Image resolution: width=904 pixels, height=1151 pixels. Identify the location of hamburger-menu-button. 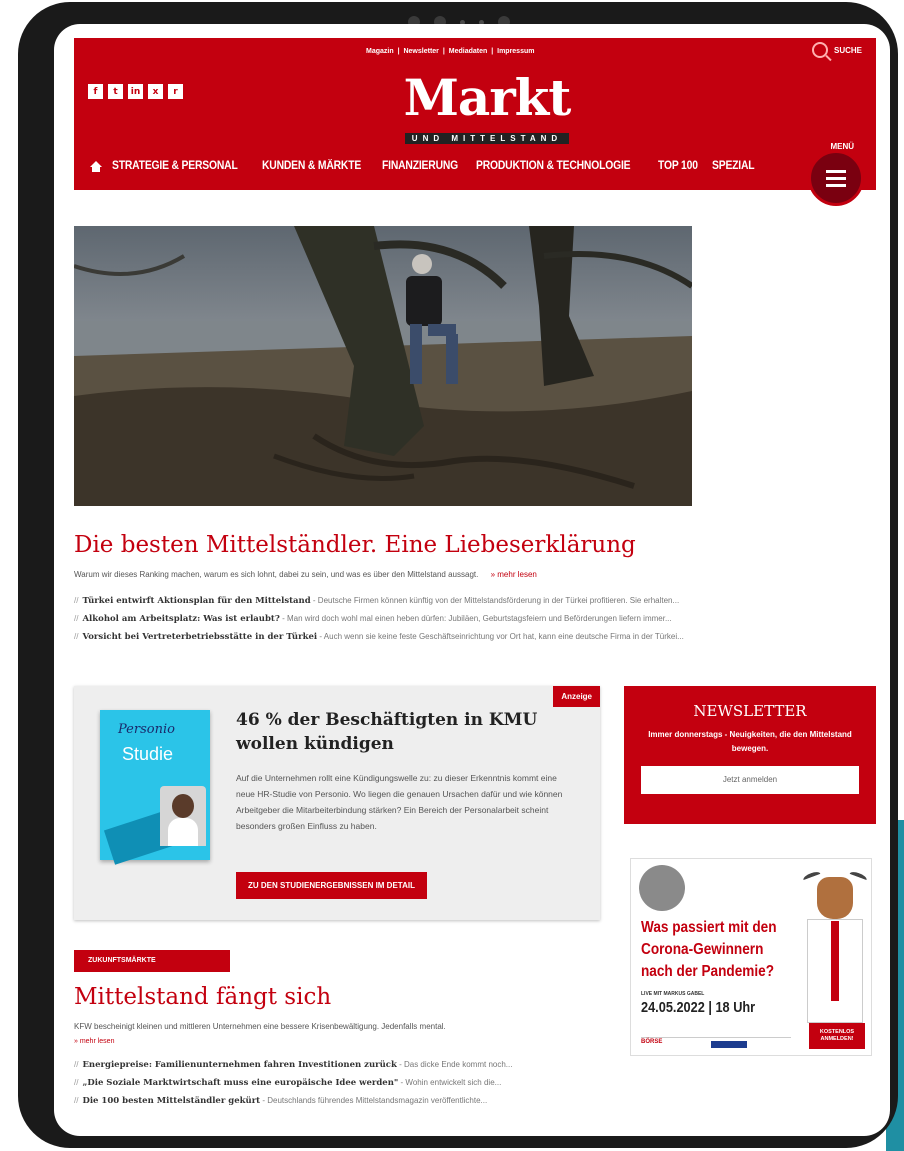
(836, 178).